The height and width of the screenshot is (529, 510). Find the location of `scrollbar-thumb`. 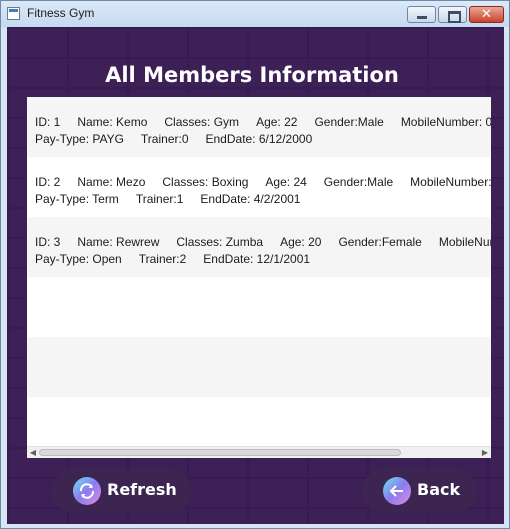

scrollbar-thumb is located at coordinates (220, 452).